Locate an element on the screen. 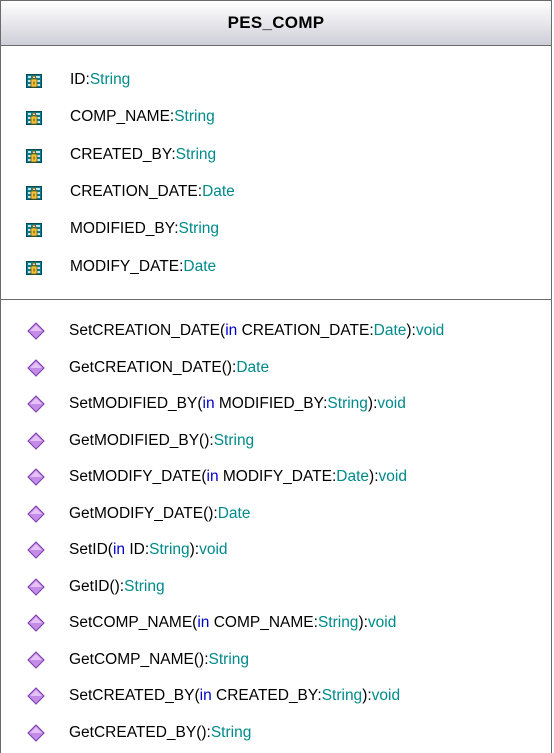 The height and width of the screenshot is (753, 554). operation-row: SetCOMP_NAME(in COMP_NAME:String):void is located at coordinates (198, 623).